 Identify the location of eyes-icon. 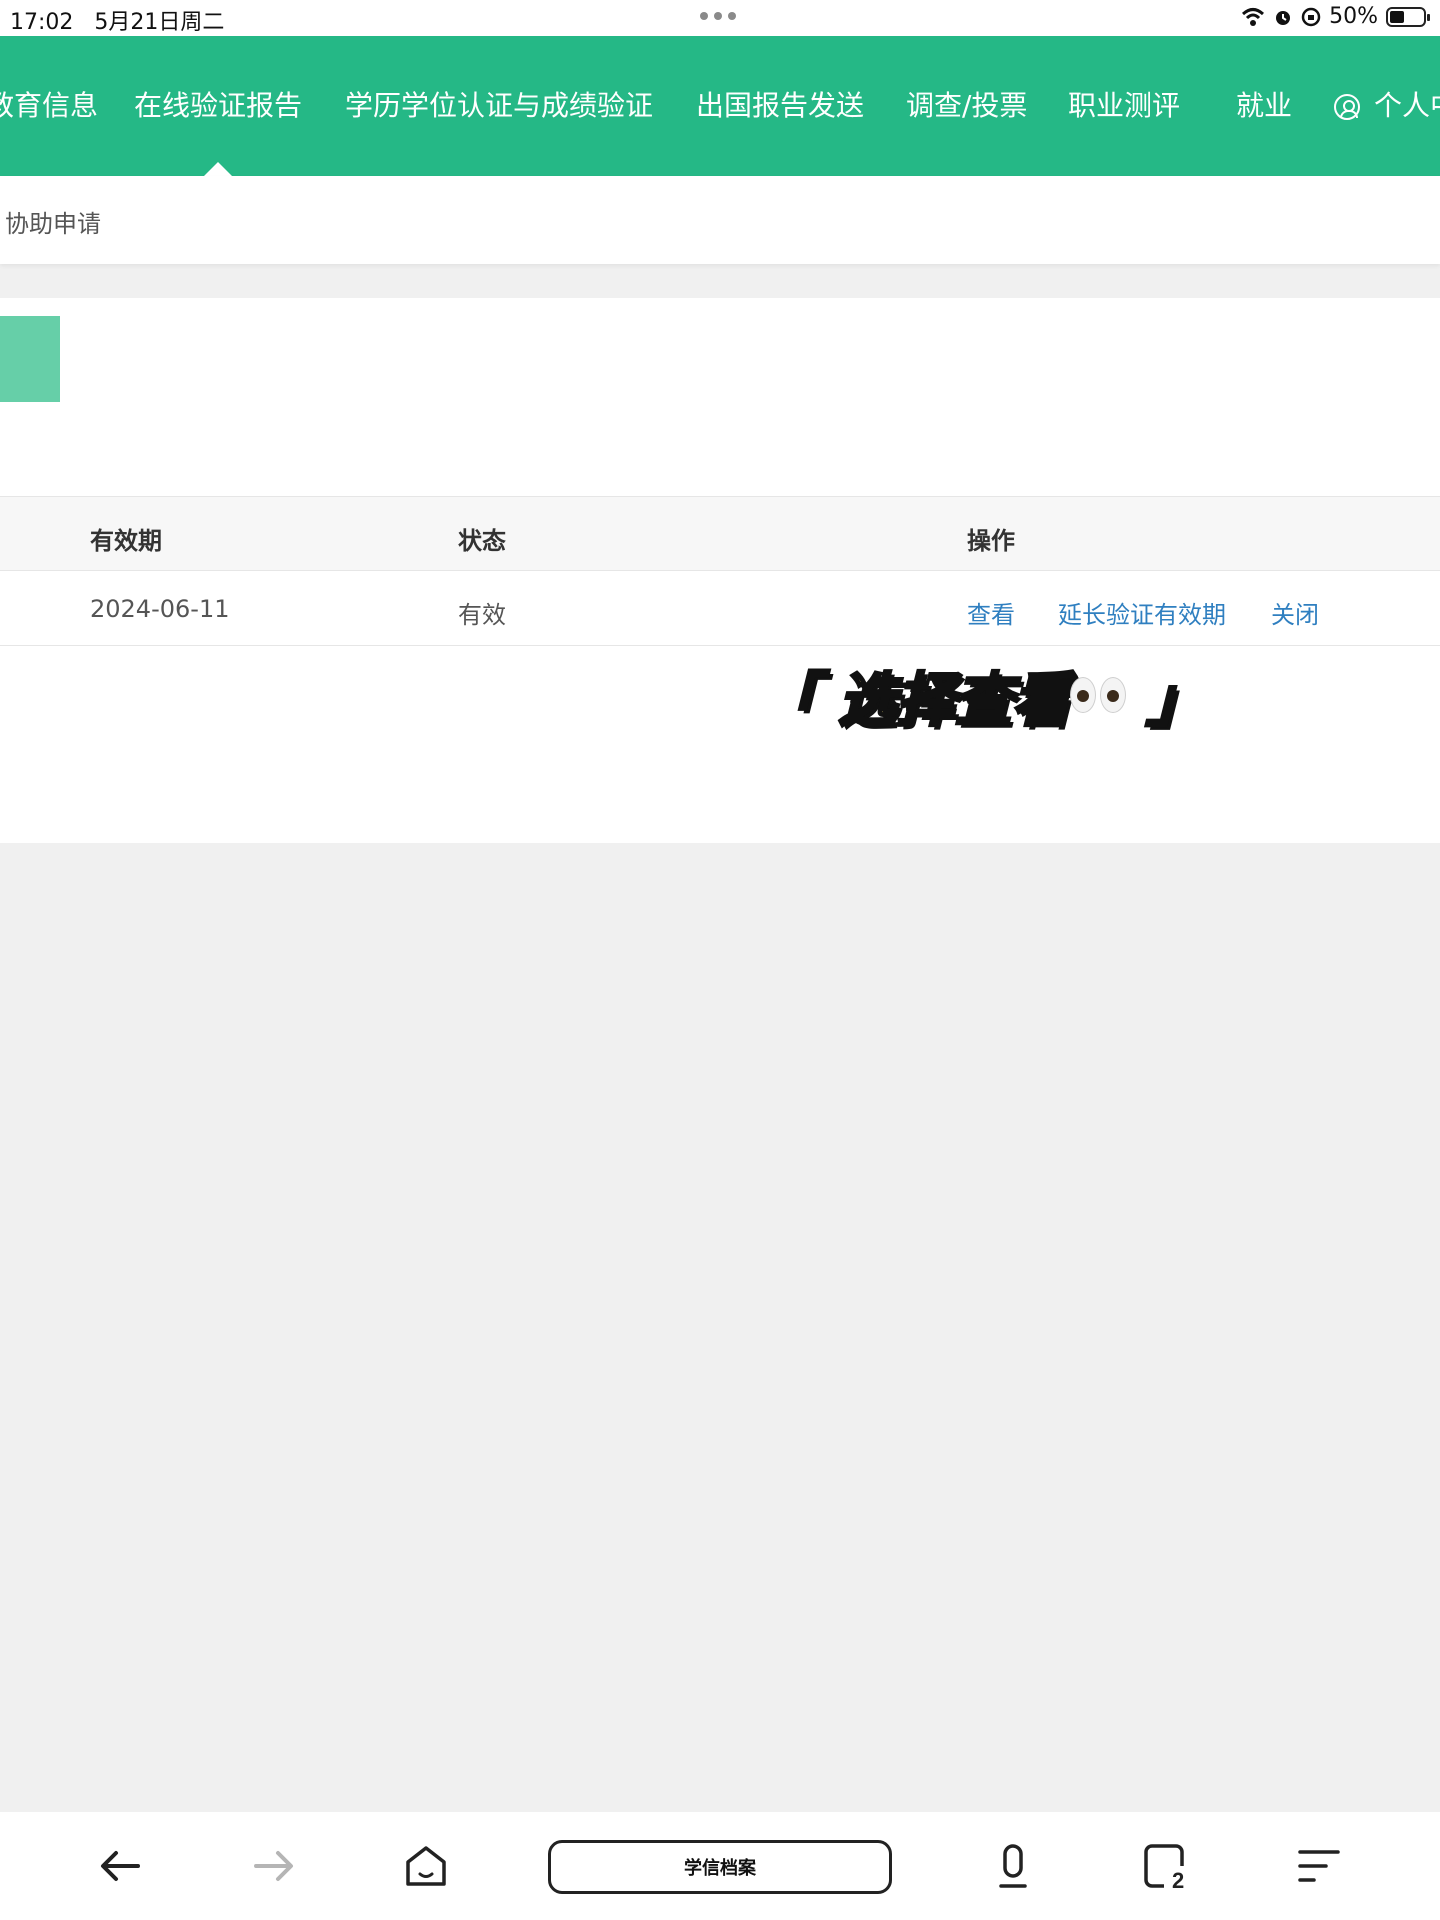
(1098, 695).